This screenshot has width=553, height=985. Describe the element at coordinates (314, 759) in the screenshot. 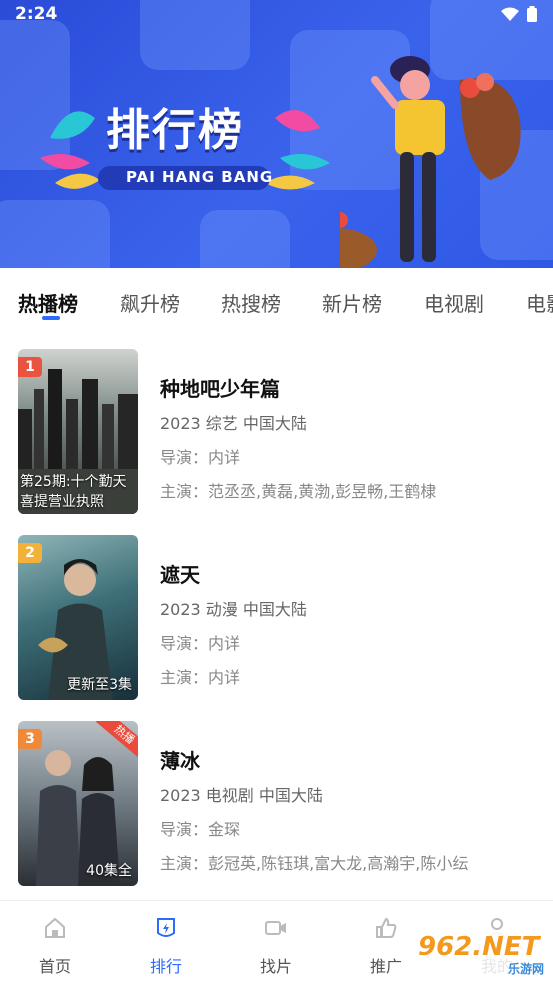

I see `item-title: 薄冰` at that location.